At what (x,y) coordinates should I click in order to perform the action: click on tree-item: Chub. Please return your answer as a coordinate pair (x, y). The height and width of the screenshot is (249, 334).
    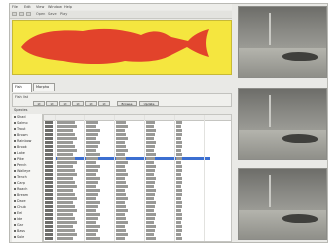
    Looking at the image, I should click on (20, 207).